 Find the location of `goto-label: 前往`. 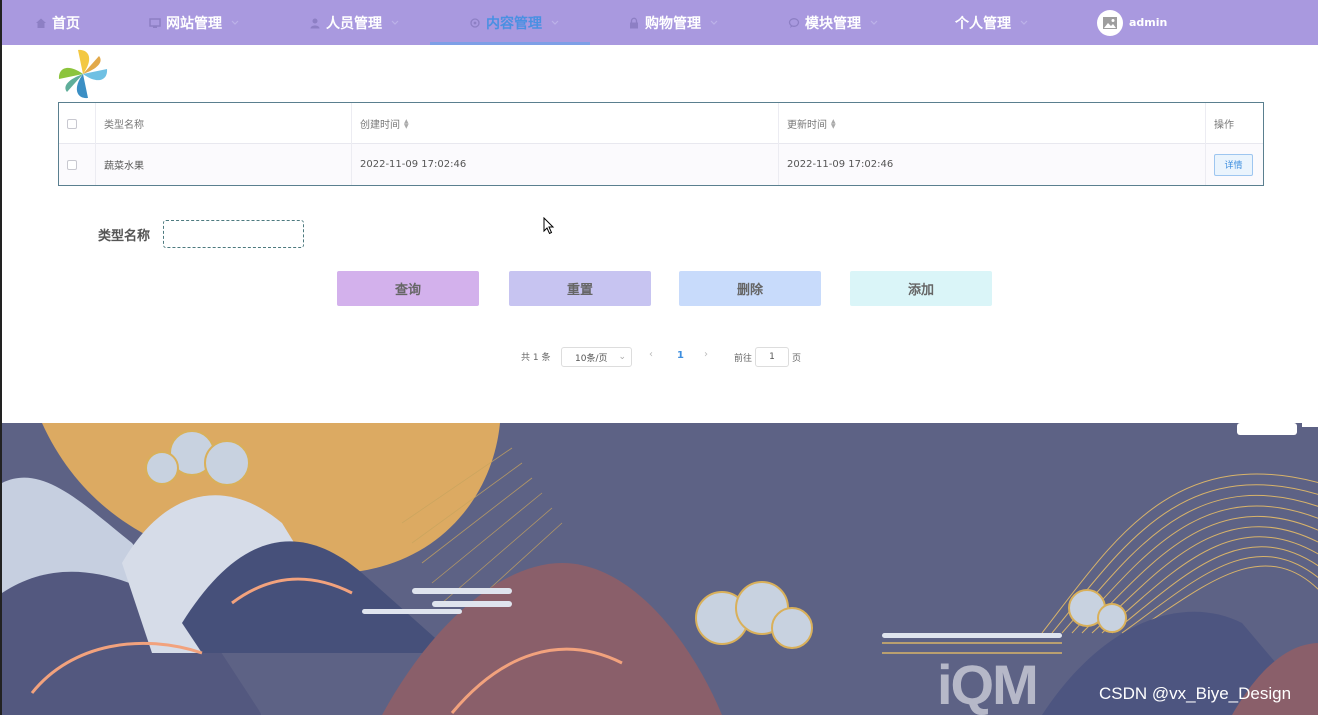

goto-label: 前往 is located at coordinates (743, 359).